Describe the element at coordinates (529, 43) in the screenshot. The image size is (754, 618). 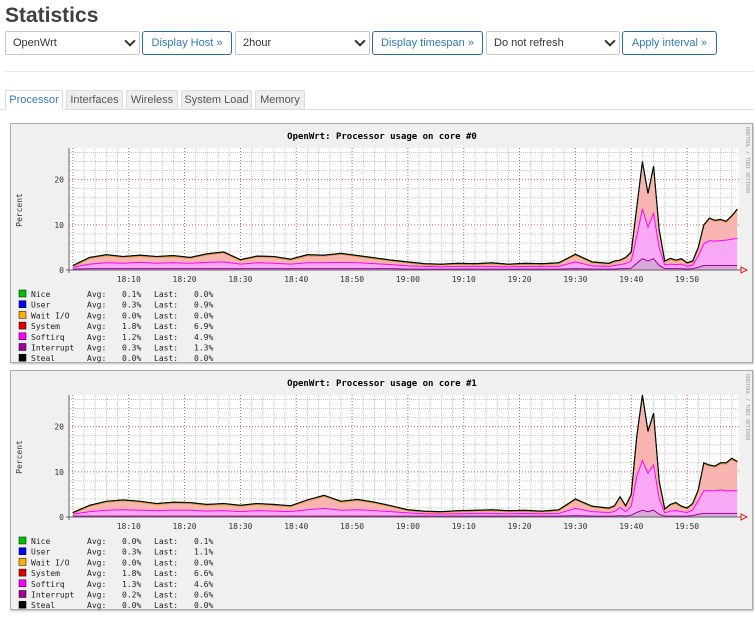
I see `refresh-select-value: Do not refresh` at that location.